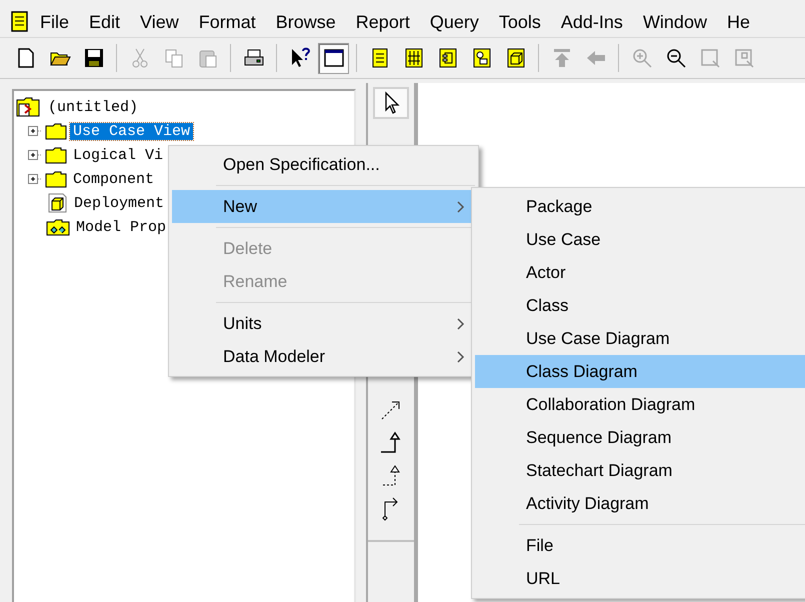  What do you see at coordinates (413, 58) in the screenshot?
I see `bars-icon` at bounding box center [413, 58].